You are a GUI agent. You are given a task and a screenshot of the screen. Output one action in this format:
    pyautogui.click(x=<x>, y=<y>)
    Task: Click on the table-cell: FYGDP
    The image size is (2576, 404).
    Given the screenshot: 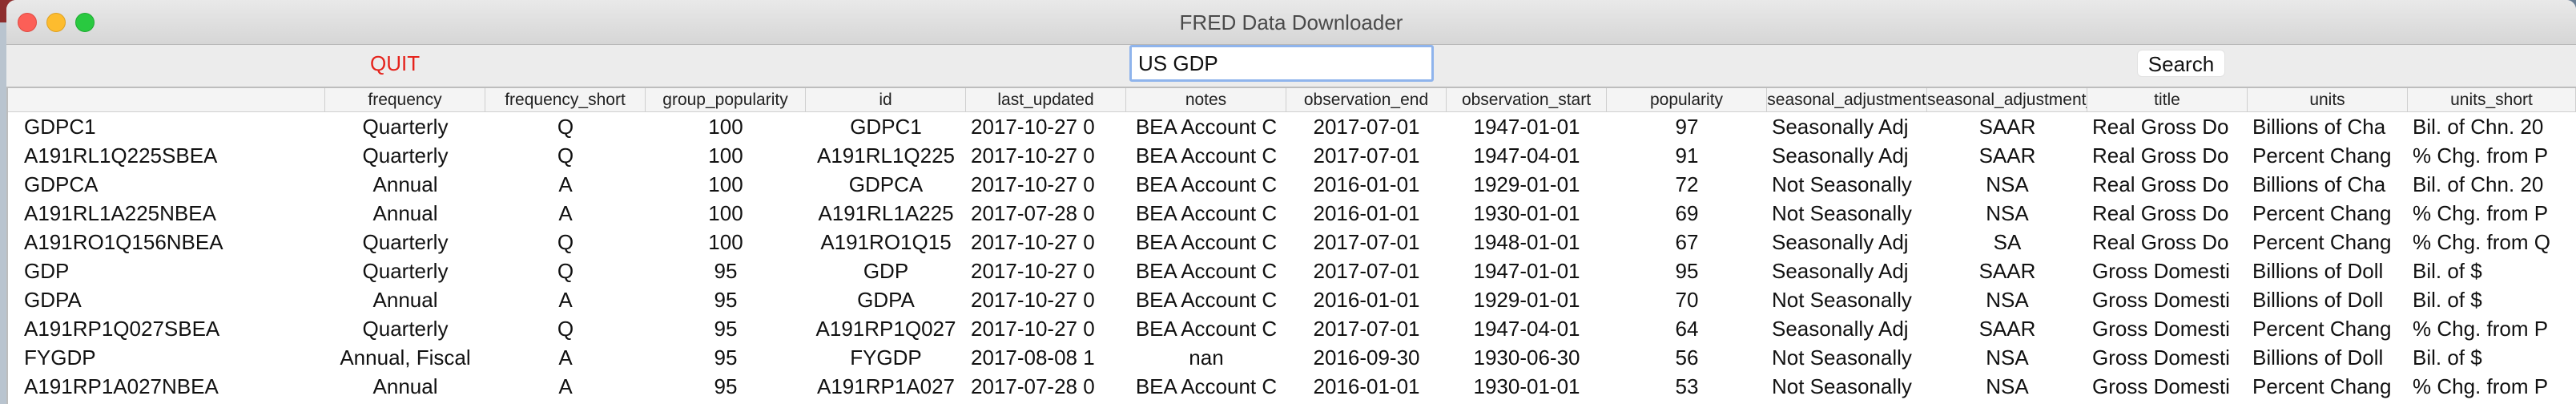 What is the action you would take?
    pyautogui.click(x=60, y=357)
    